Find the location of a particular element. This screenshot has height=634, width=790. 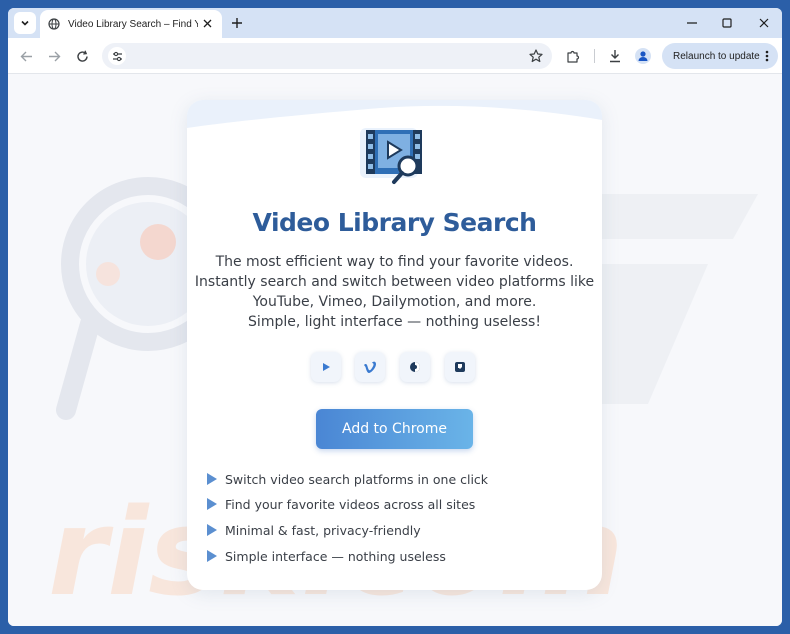

more-vert-icon is located at coordinates (767, 56).